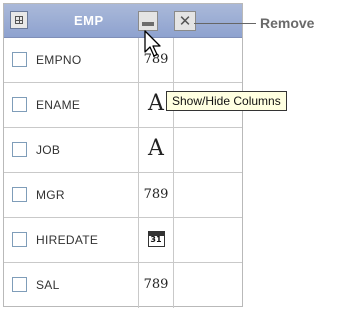 This screenshot has height=312, width=352. Describe the element at coordinates (287, 23) in the screenshot. I see `remove-callout-label: Remove` at that location.